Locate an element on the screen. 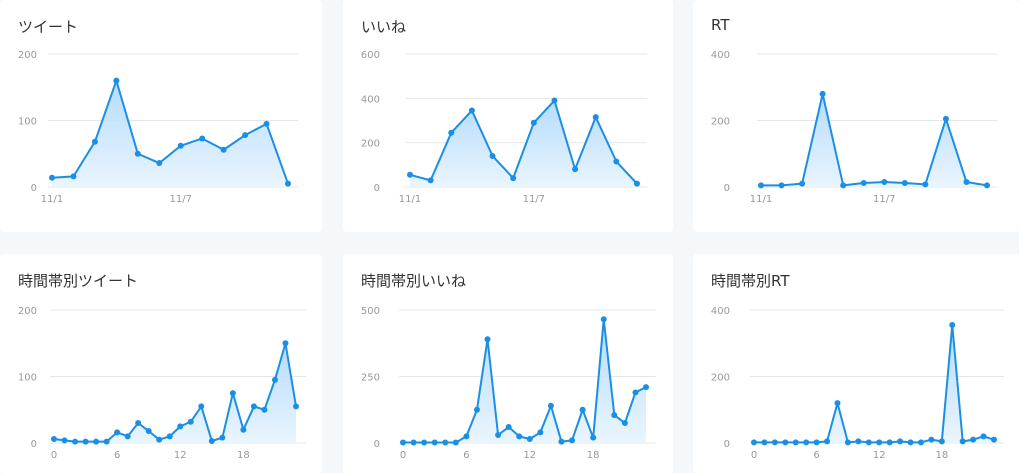 The image size is (1019, 473). y-tick-label: 500 is located at coordinates (370, 311).